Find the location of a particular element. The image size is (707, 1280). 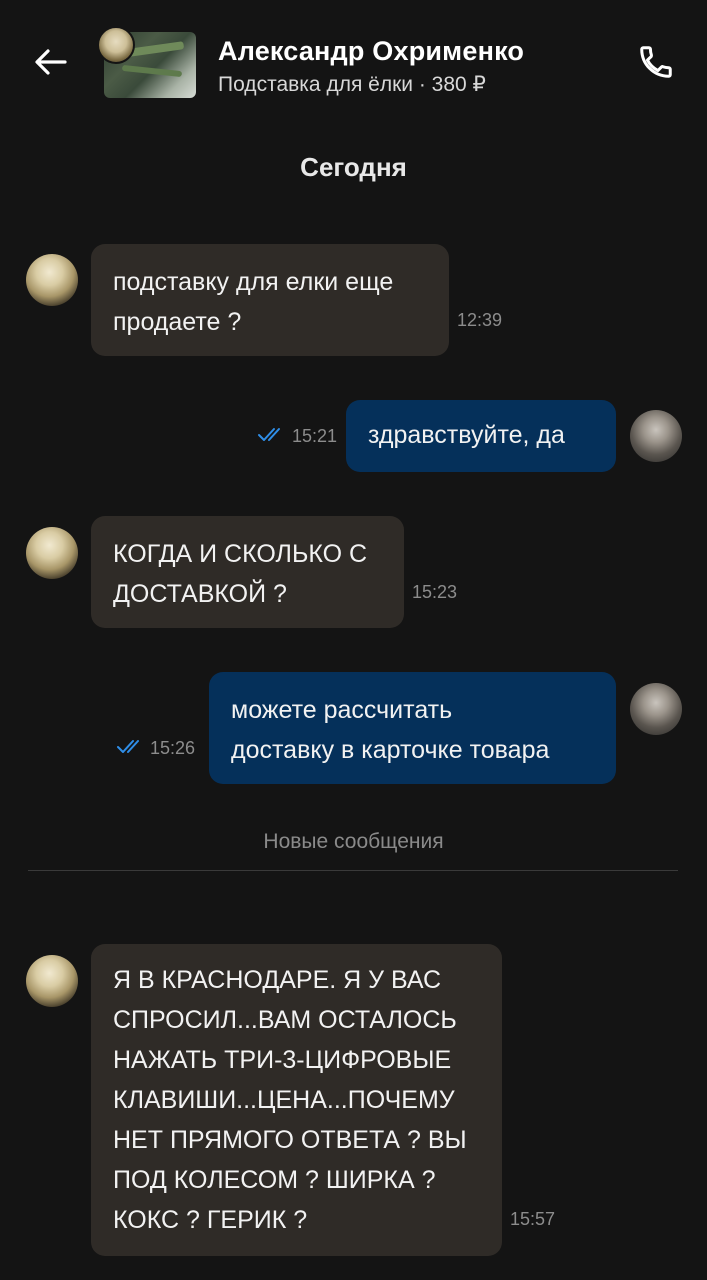

message-time: 15:26 is located at coordinates (173, 748).